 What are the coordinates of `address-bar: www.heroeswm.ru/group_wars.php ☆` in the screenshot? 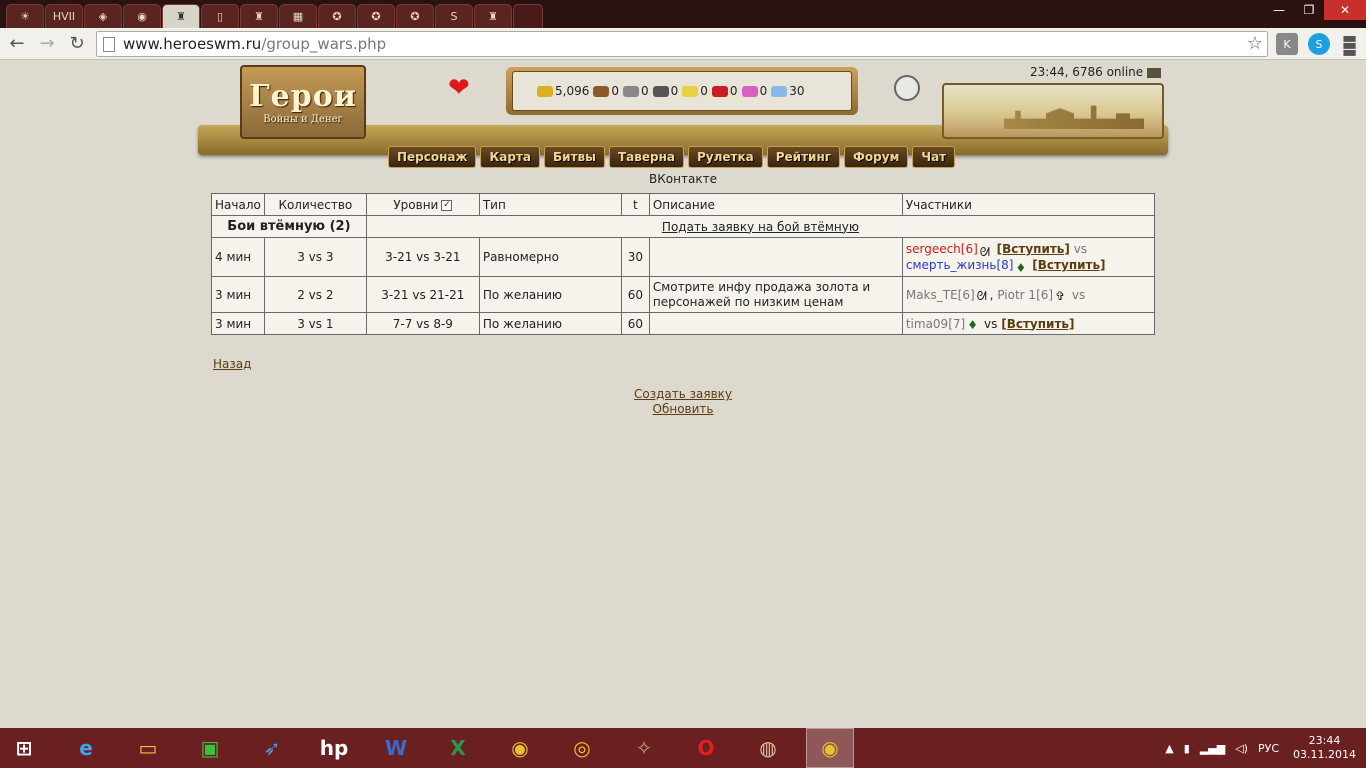 It's located at (682, 44).